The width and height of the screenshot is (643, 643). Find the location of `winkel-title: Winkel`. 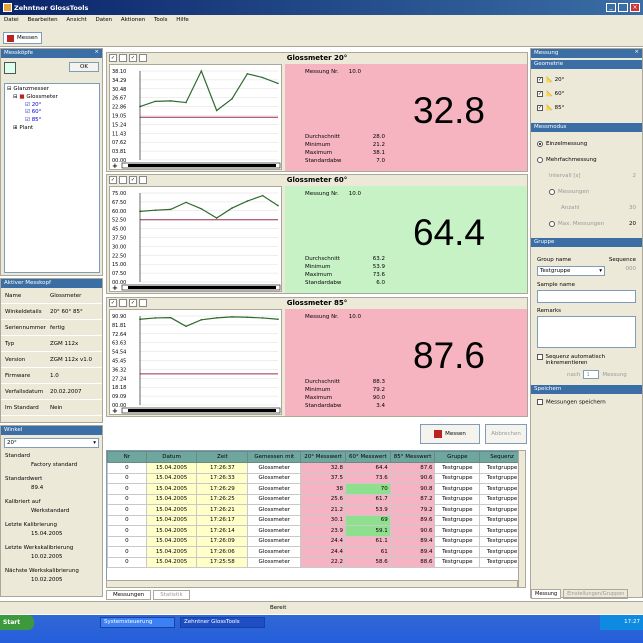

winkel-title: Winkel is located at coordinates (13, 430).